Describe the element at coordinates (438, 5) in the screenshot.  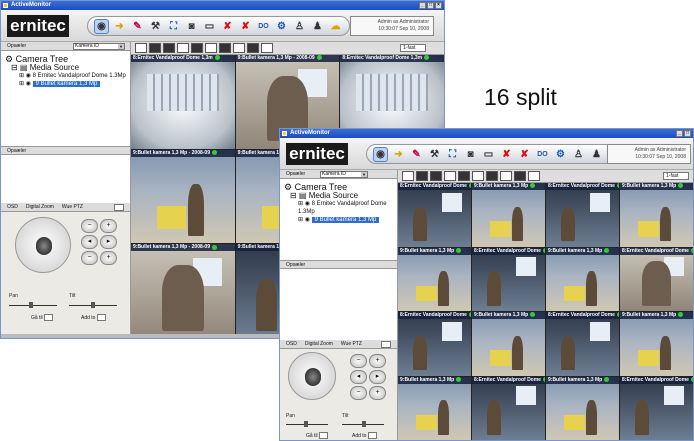
I see `close-button: ×` at that location.